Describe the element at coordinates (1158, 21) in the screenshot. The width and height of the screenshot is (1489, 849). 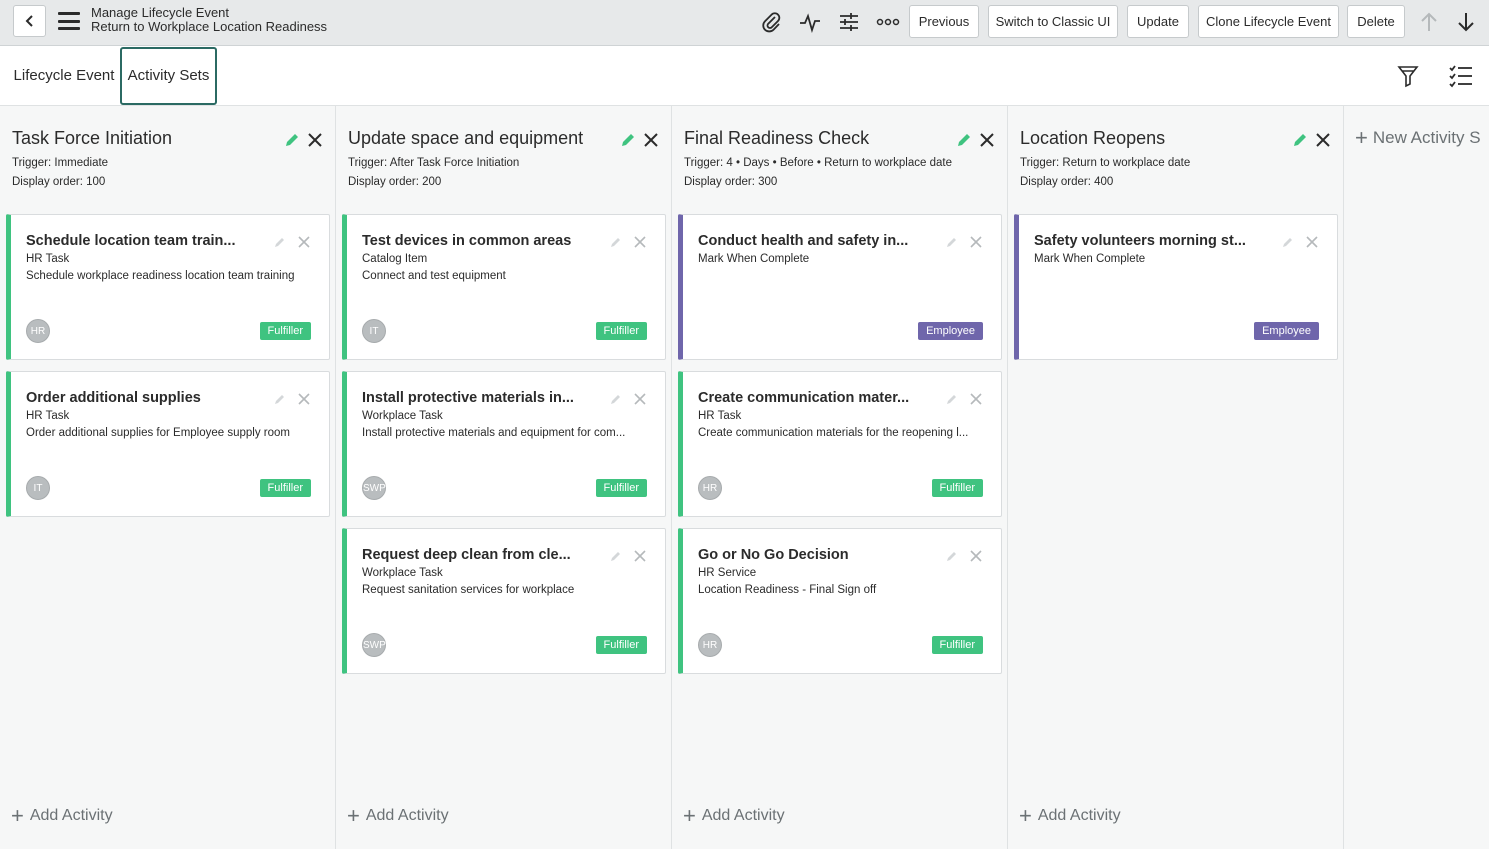
I see `update-button: Update` at that location.